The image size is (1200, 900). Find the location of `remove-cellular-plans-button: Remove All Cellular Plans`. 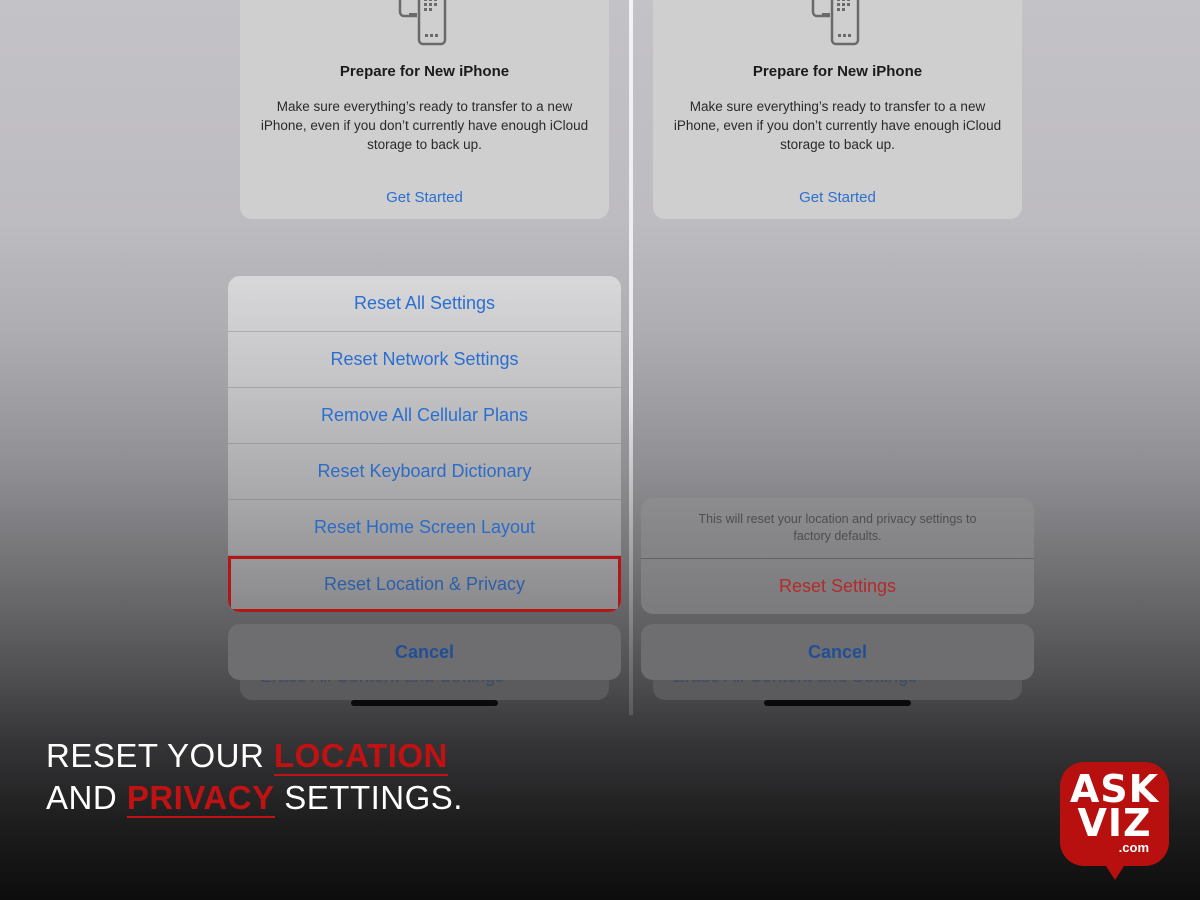

remove-cellular-plans-button: Remove All Cellular Plans is located at coordinates (424, 416).